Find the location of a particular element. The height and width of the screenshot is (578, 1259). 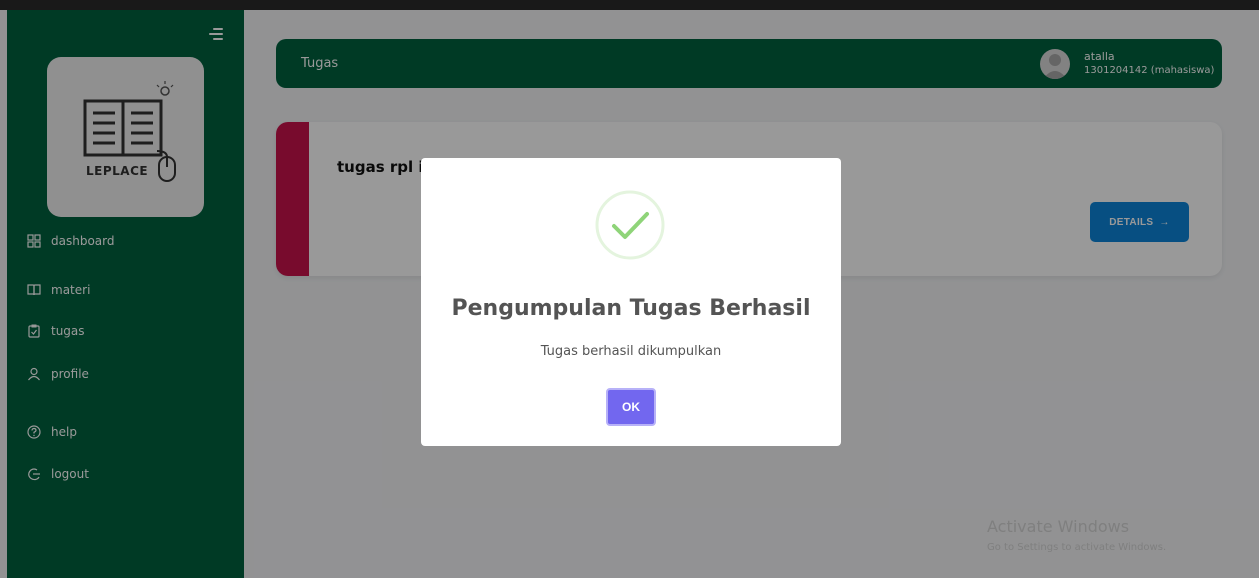

dialog-title: Pengumpulan Tugas Berhasil is located at coordinates (631, 308).